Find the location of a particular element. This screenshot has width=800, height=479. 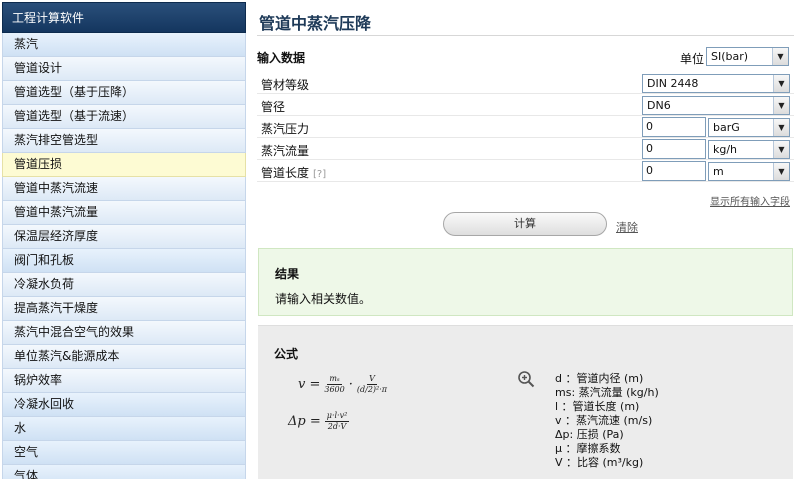

material-grade-select: DIN 2448 ▼ is located at coordinates (716, 83).